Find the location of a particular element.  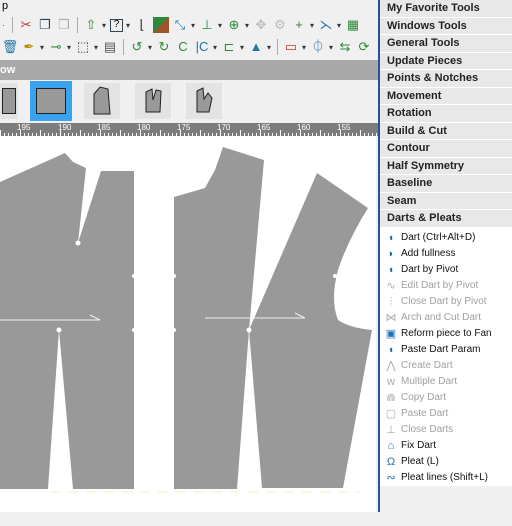

mirror-icon: ⋋ is located at coordinates (326, 25).